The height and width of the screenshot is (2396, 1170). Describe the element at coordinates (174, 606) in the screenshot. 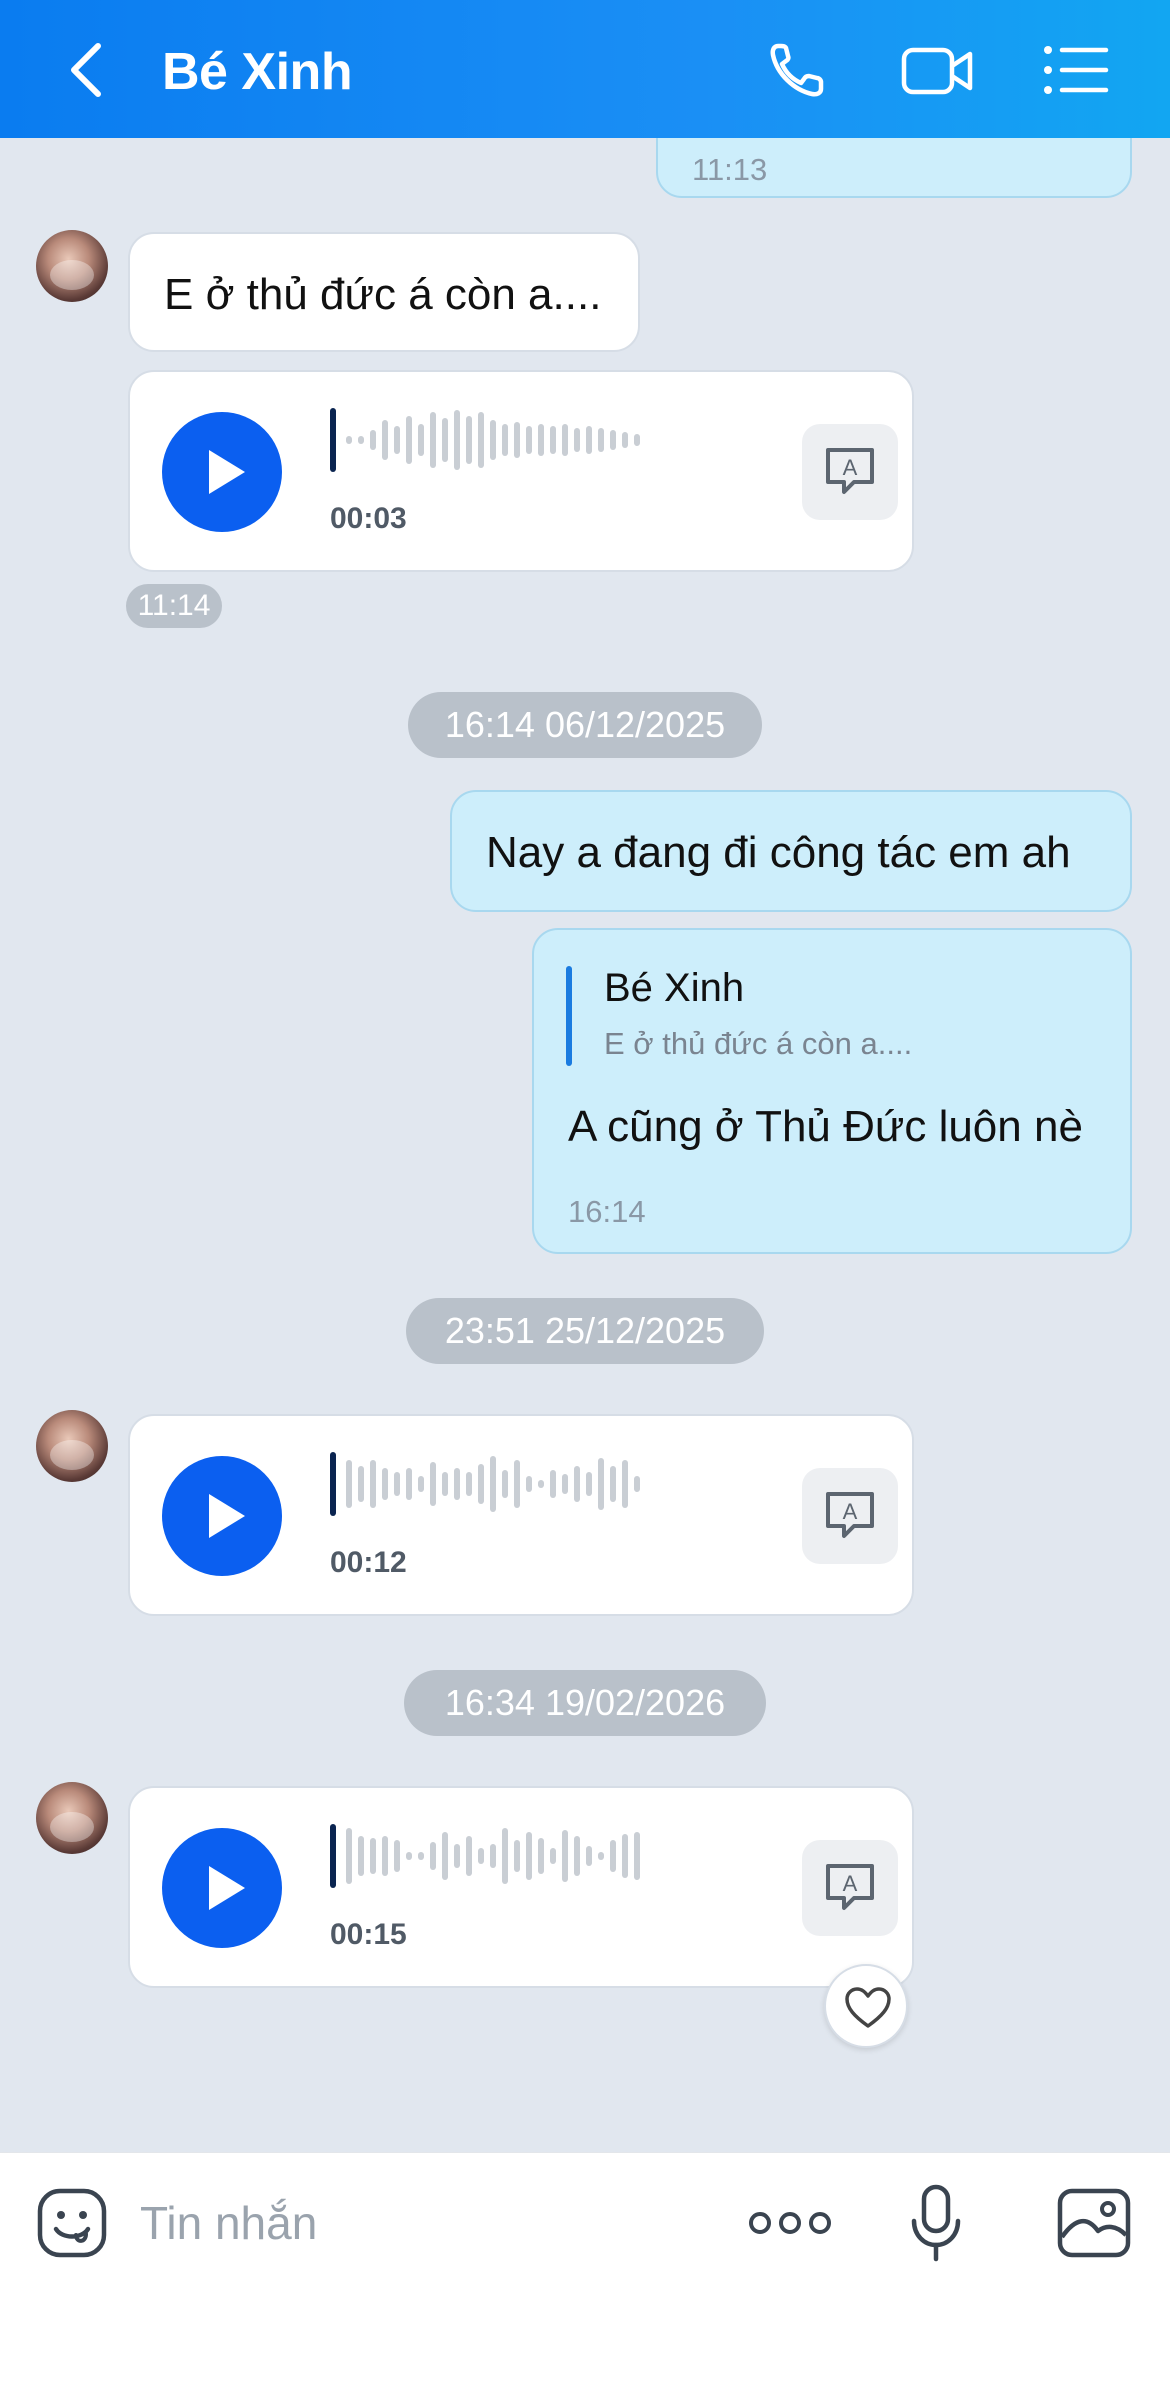

I see `message-time-badge: 11:14` at that location.